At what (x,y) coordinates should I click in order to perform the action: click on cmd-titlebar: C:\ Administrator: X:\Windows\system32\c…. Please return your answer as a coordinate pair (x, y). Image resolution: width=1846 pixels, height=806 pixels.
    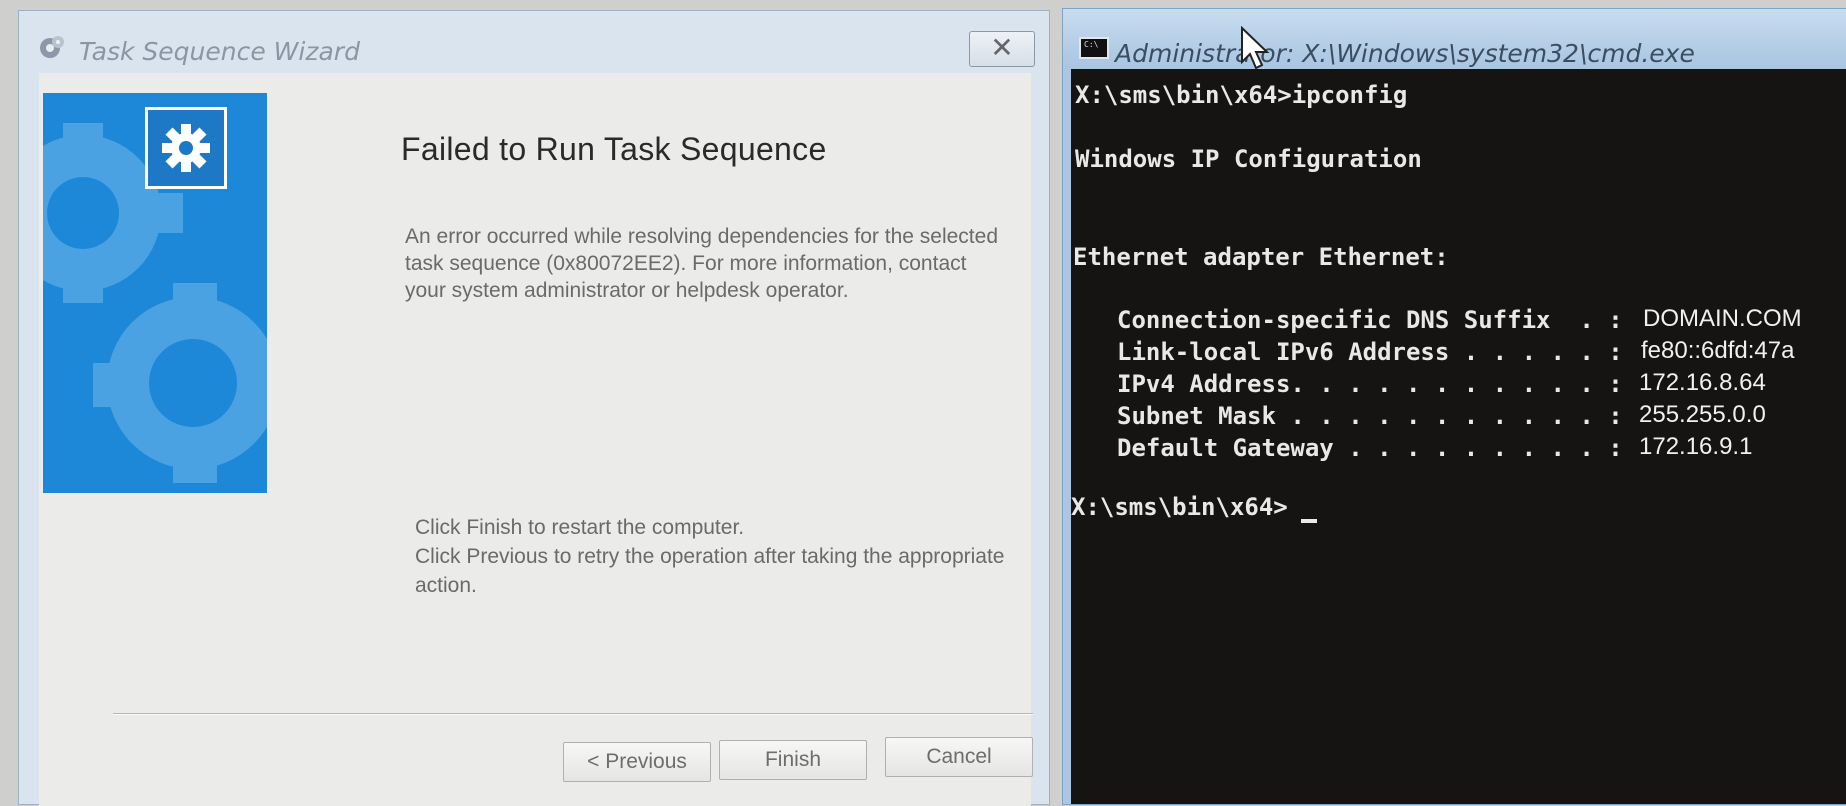
    Looking at the image, I should click on (1454, 39).